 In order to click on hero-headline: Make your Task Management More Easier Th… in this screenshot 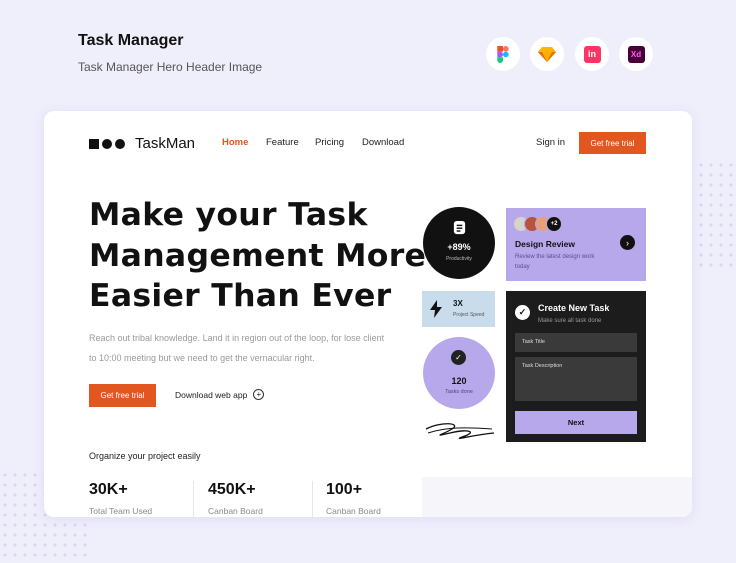, I will do `click(258, 256)`.